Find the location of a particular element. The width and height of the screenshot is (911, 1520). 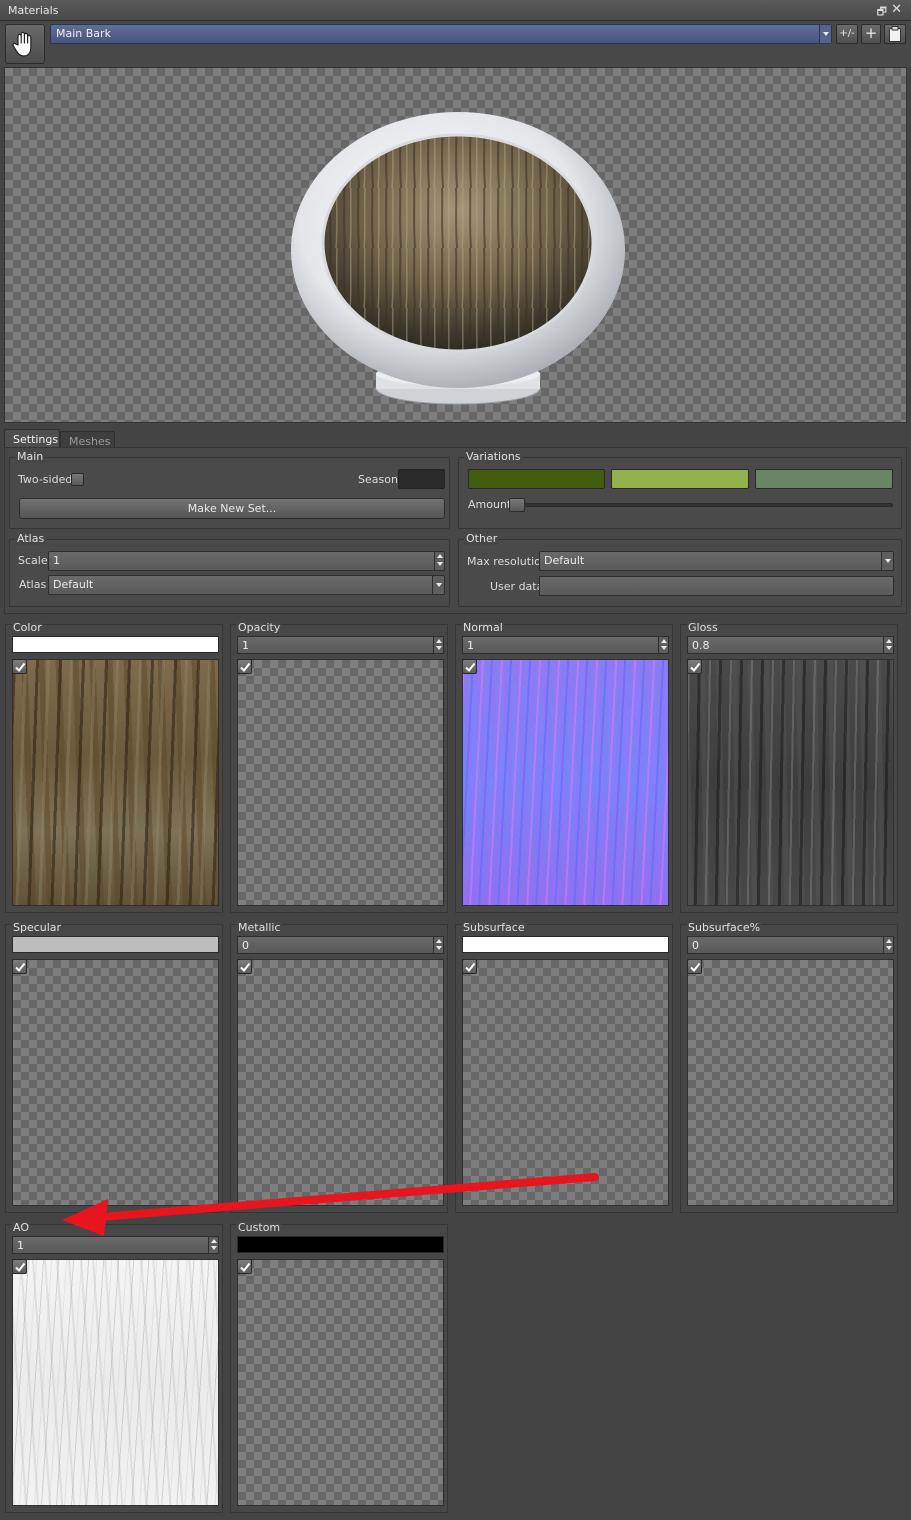

normal-map-checkbox is located at coordinates (469, 666).